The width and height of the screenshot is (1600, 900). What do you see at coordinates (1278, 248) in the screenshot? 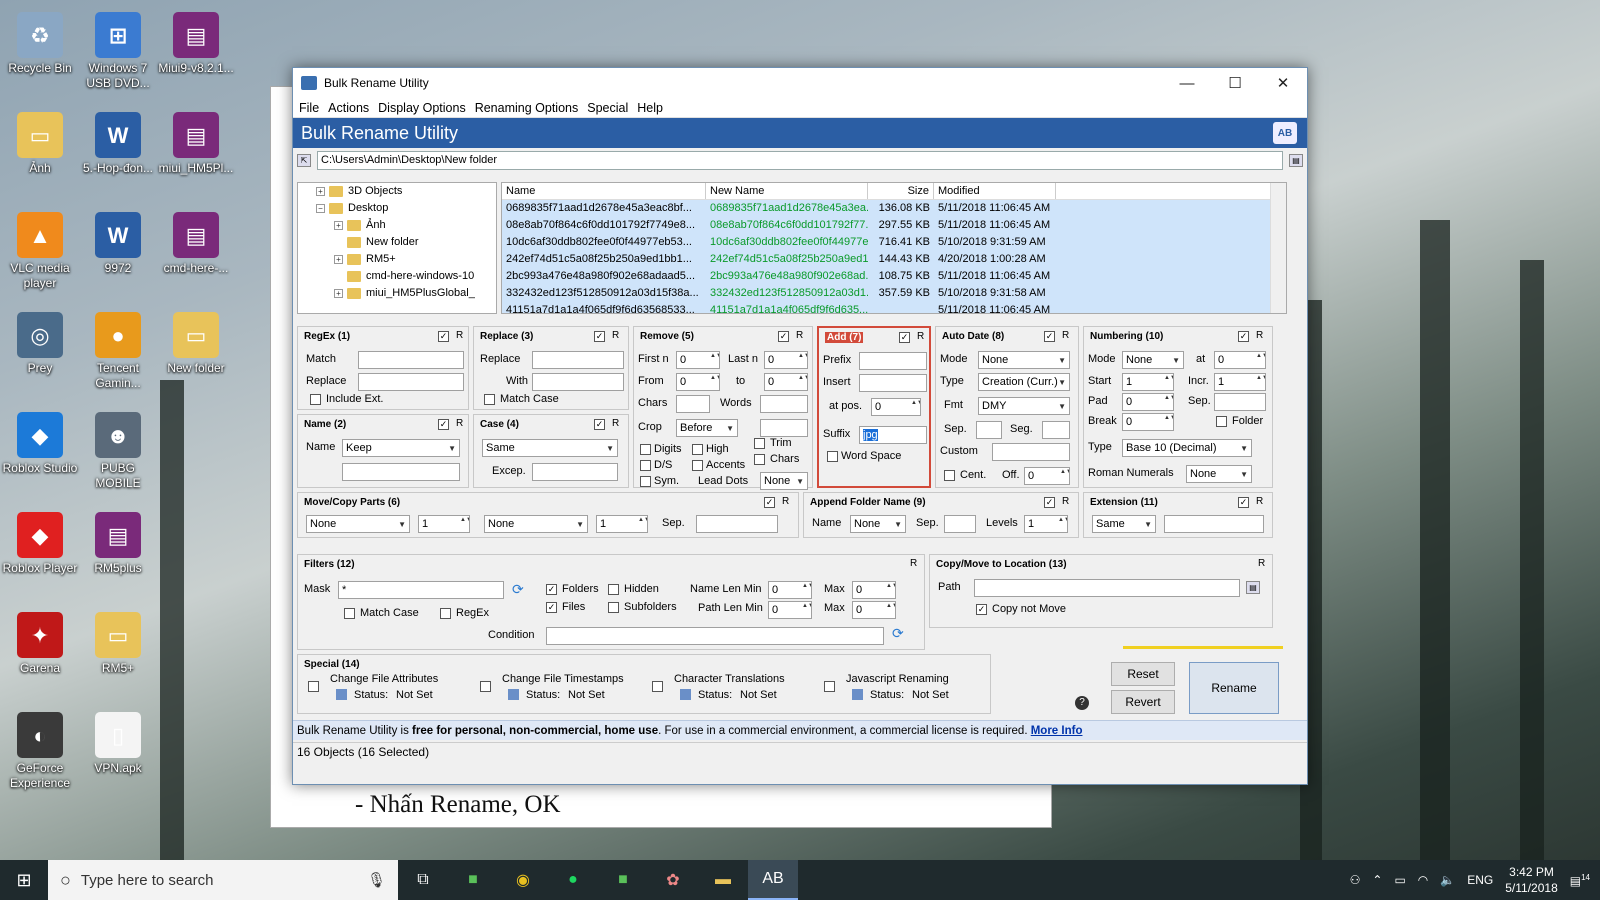
I see `file-list-scrollbar` at bounding box center [1278, 248].